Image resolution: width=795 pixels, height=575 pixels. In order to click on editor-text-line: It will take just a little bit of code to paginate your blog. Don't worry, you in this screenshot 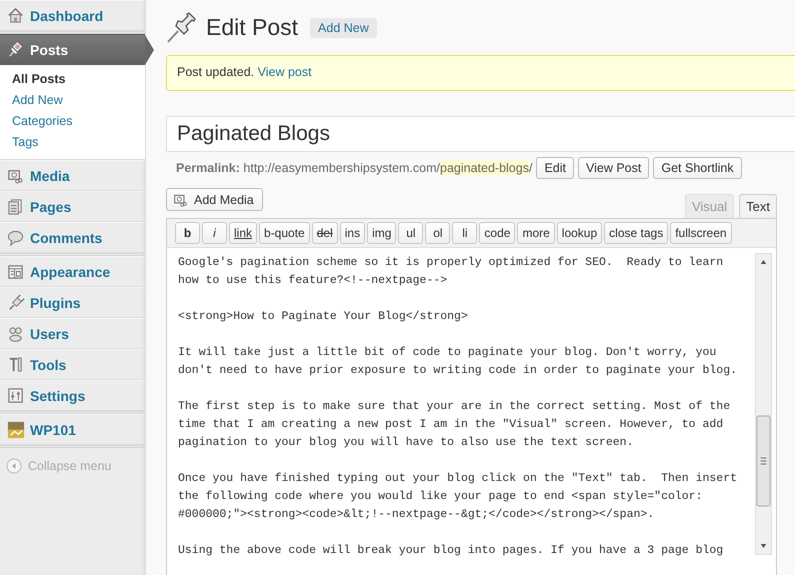, I will do `click(447, 353)`.